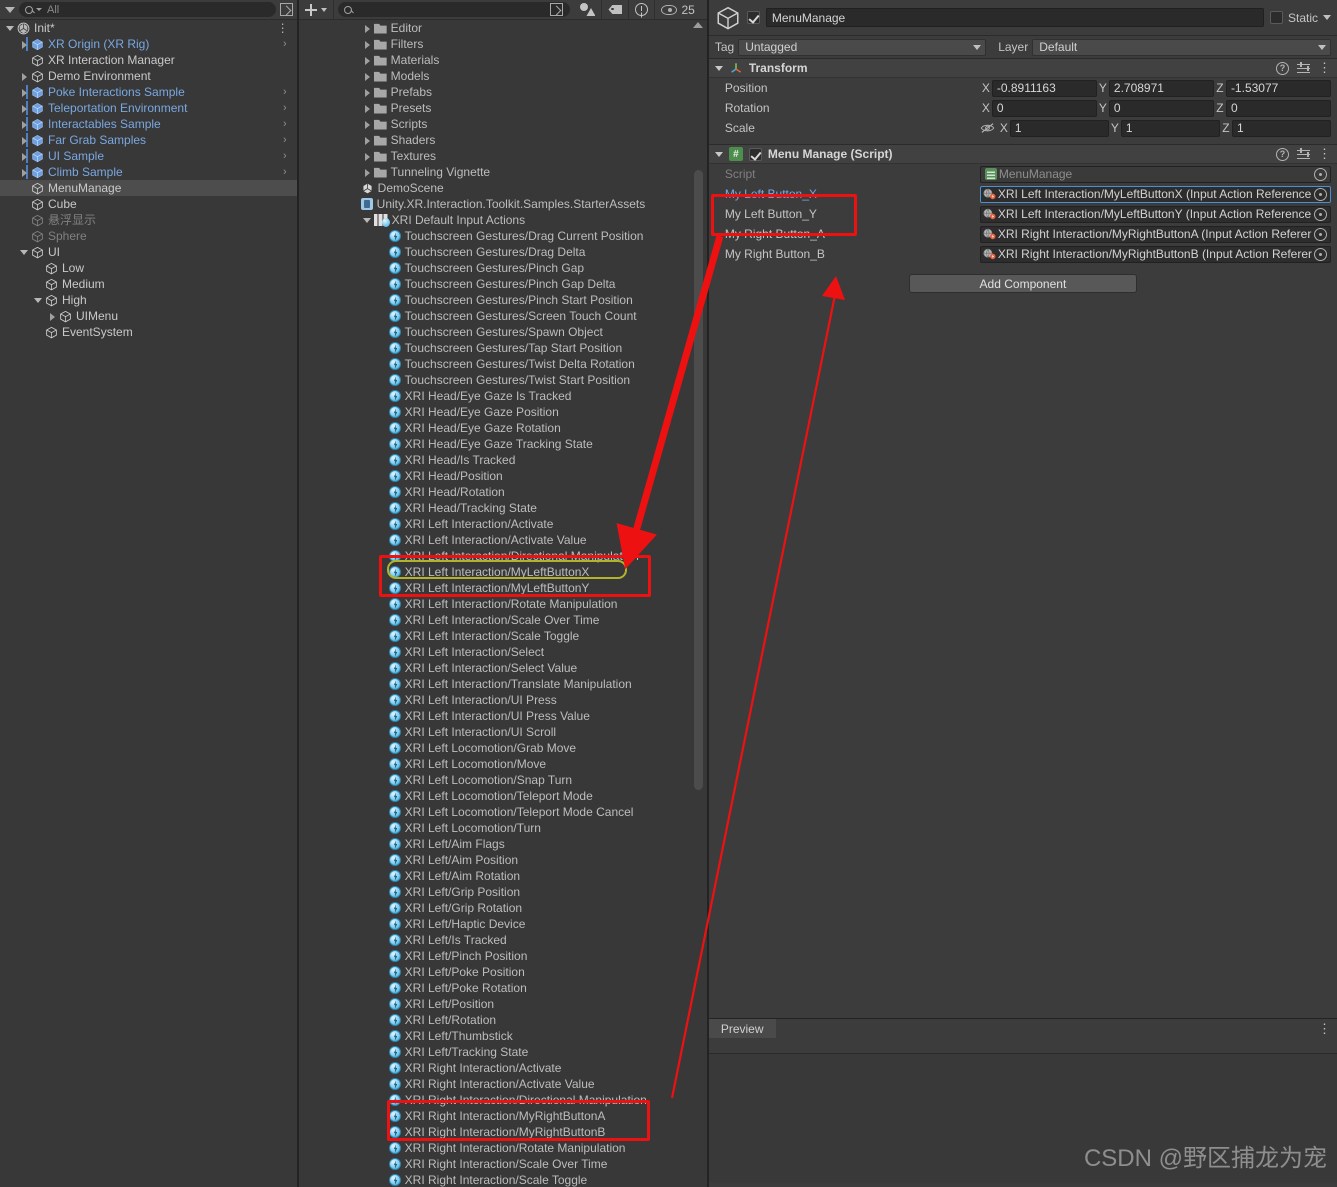 The image size is (1337, 1187). What do you see at coordinates (588, 10) in the screenshot?
I see `filter-by-type-button` at bounding box center [588, 10].